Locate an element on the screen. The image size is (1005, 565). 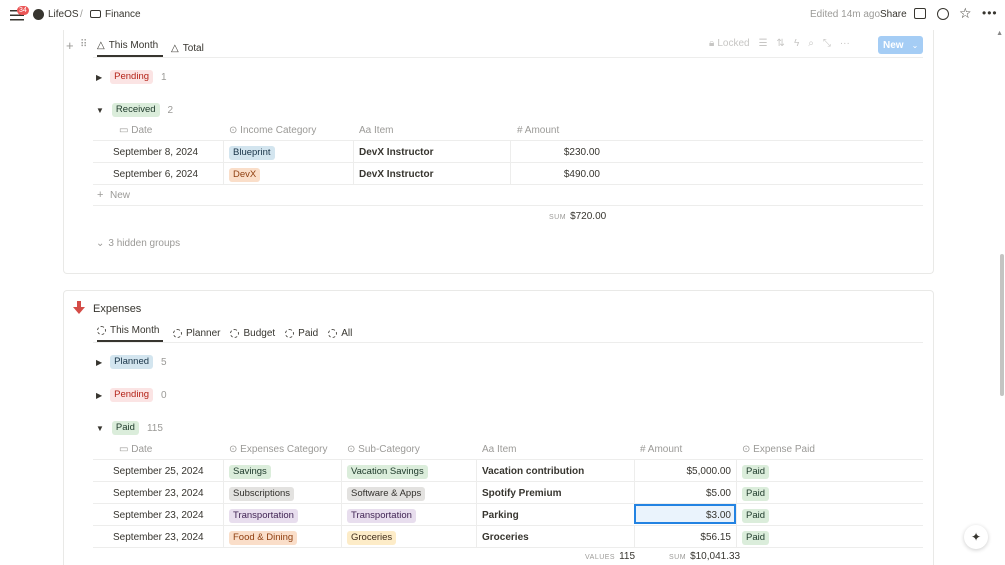
comment-icon is located at coordinates (920, 13).